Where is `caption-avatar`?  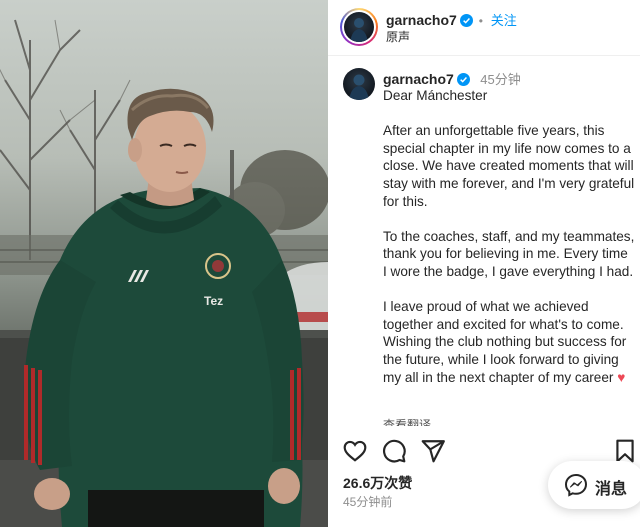
caption-avatar is located at coordinates (359, 84).